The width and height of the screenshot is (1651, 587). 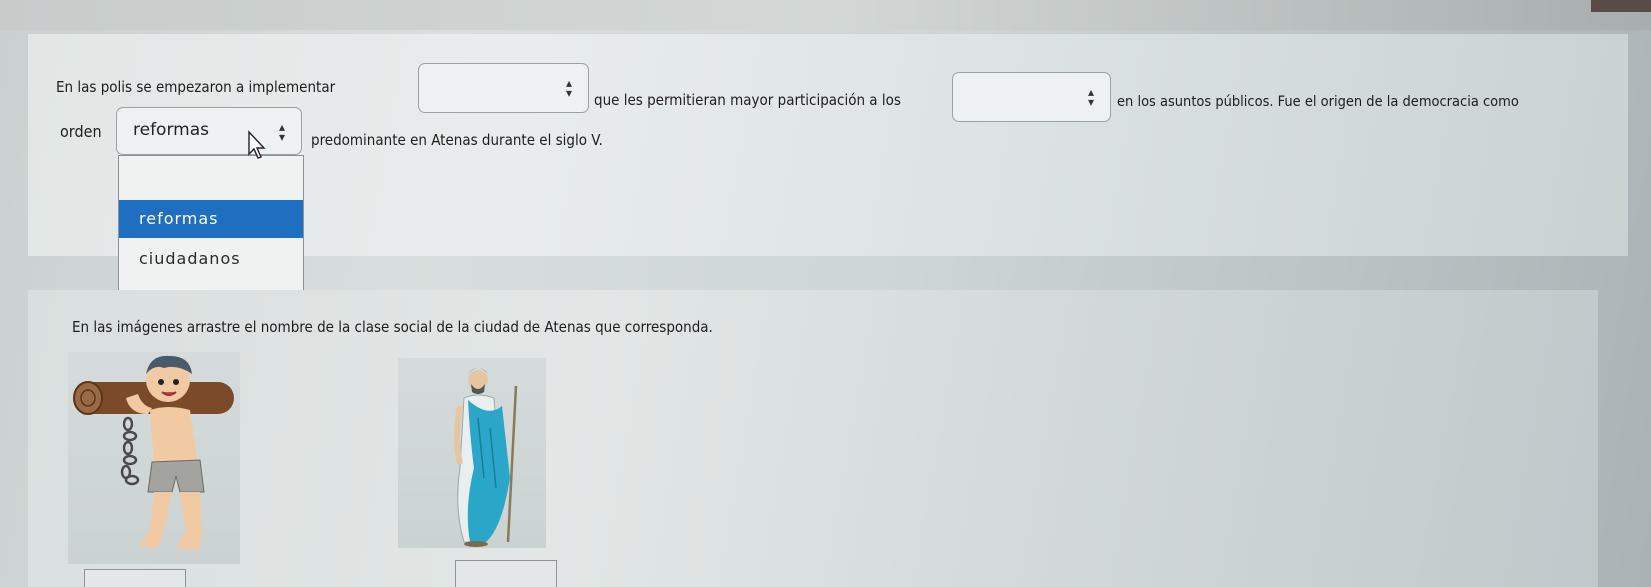 What do you see at coordinates (211, 259) in the screenshot?
I see `option-ciudadanos: ciudadanos` at bounding box center [211, 259].